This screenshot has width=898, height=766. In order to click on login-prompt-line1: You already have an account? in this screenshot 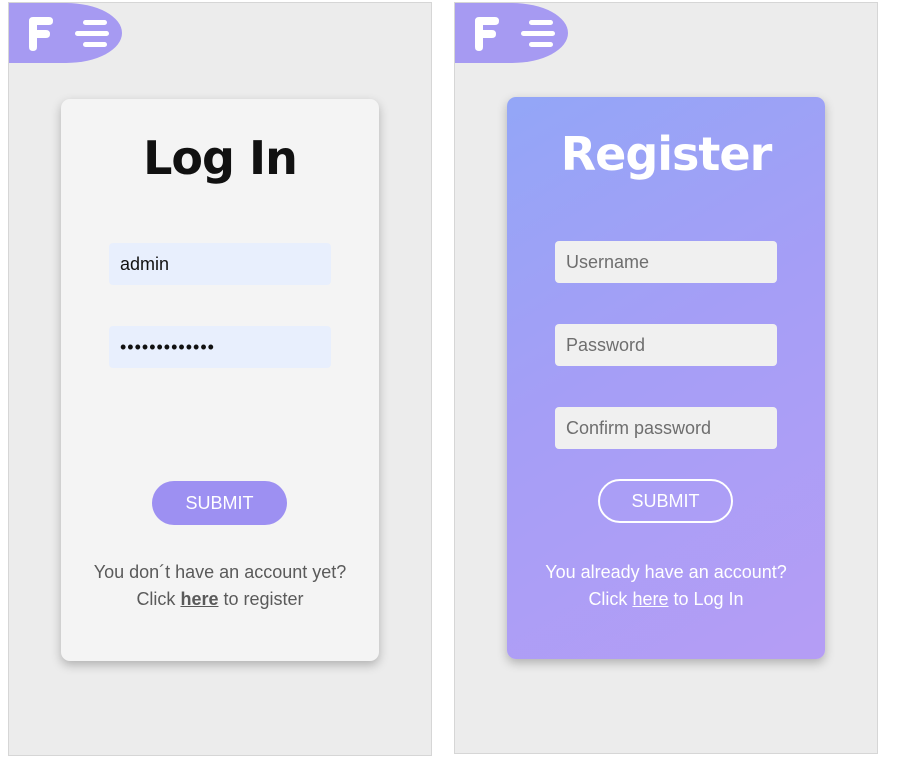, I will do `click(666, 572)`.